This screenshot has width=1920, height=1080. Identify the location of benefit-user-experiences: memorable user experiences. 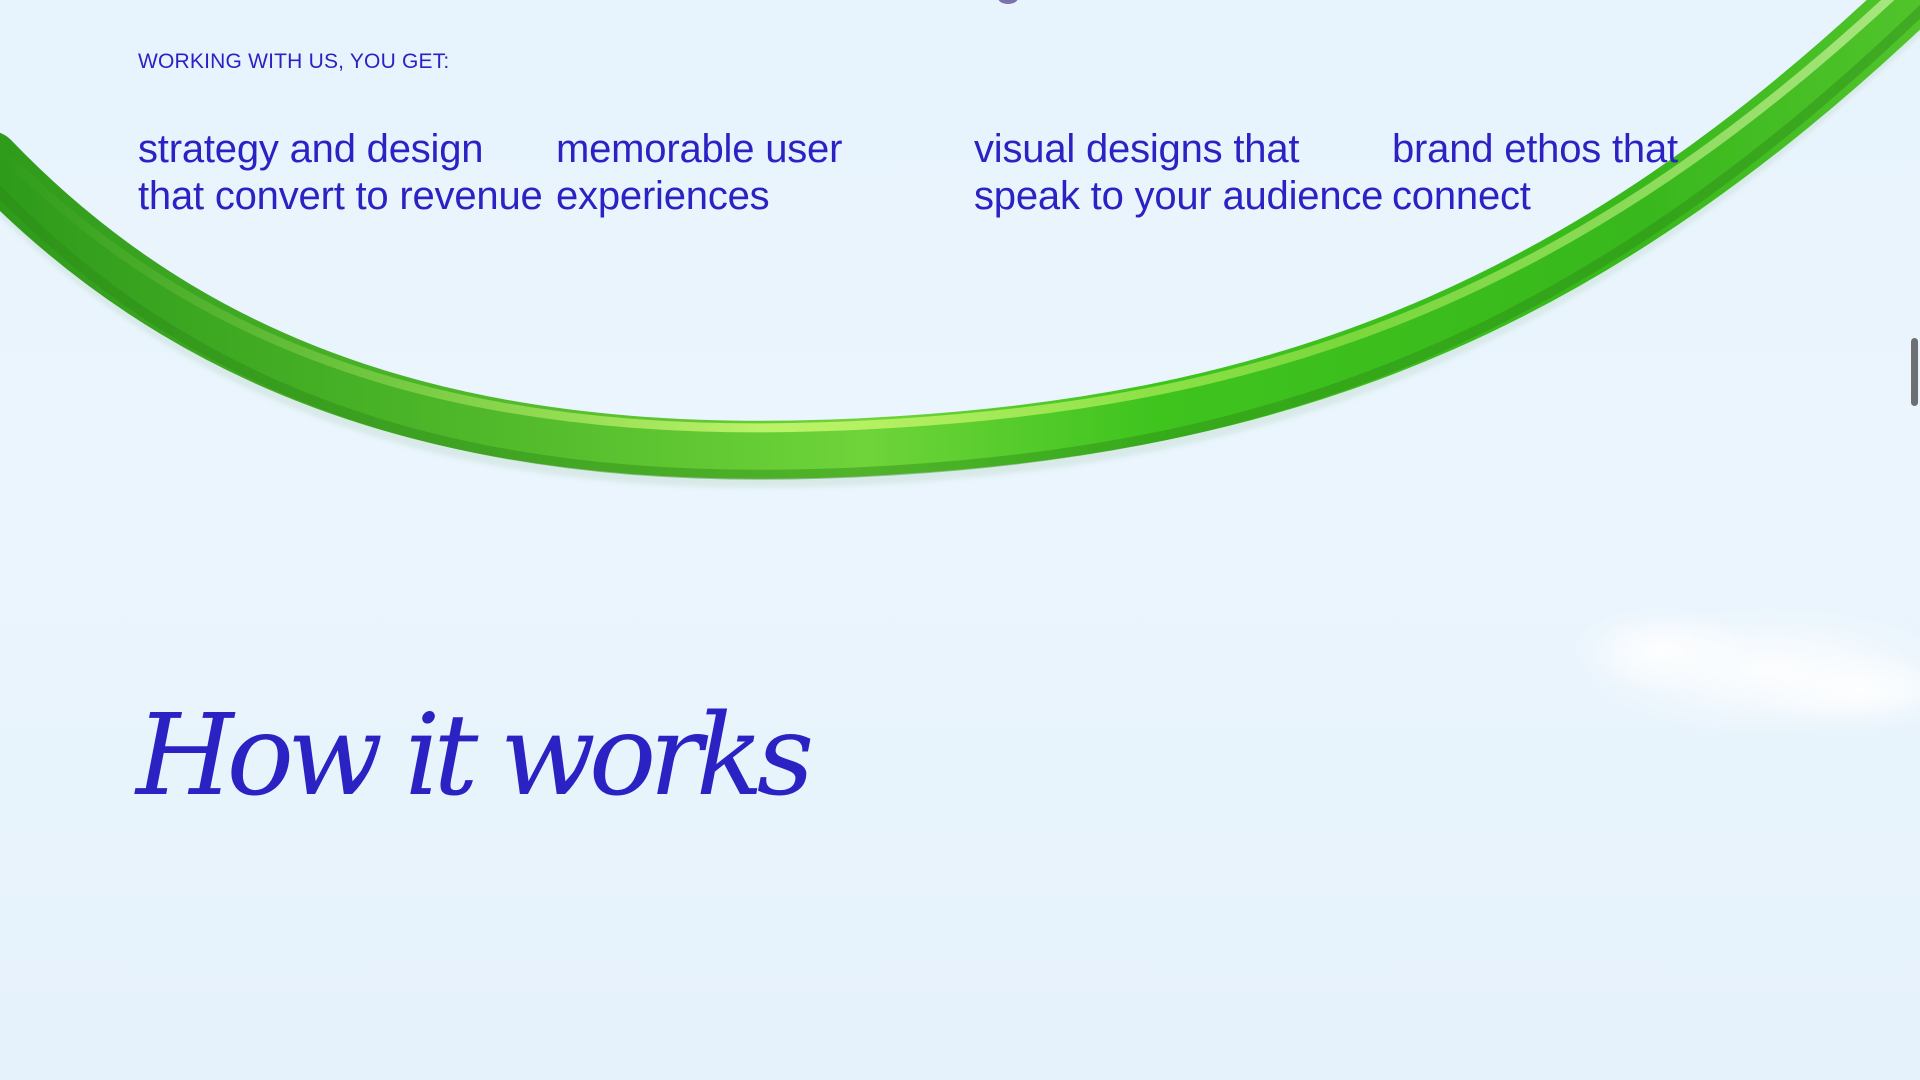
(699, 172).